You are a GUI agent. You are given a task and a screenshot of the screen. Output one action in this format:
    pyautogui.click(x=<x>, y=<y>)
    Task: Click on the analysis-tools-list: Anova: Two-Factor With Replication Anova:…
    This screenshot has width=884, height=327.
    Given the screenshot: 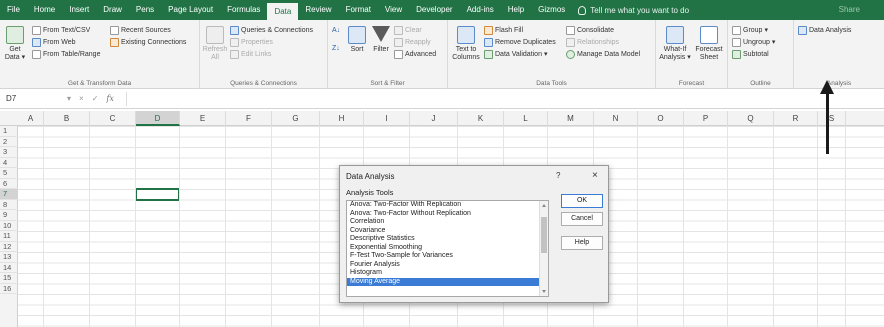 What is the action you would take?
    pyautogui.click(x=447, y=248)
    